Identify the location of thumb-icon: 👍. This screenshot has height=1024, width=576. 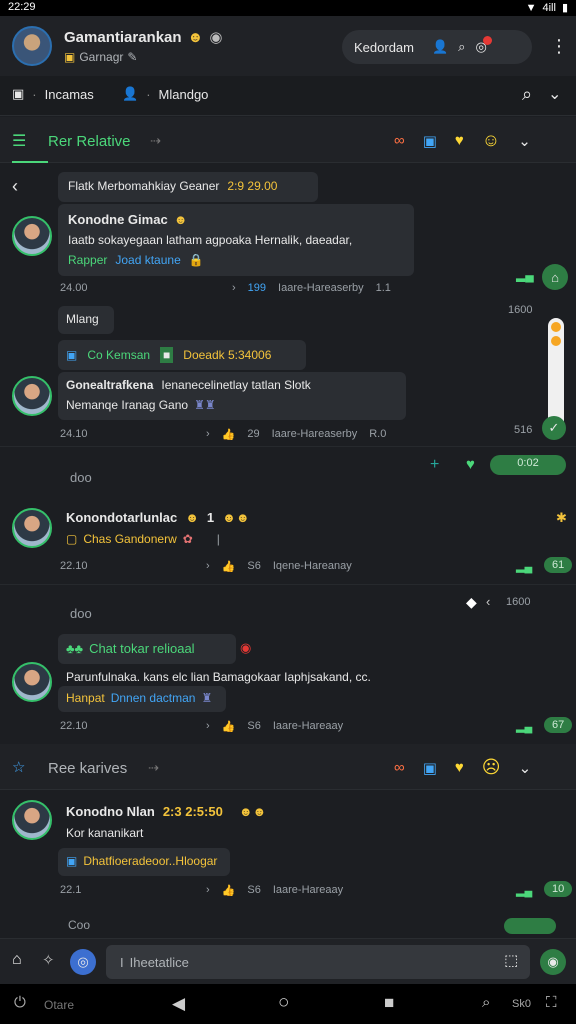
(228, 567).